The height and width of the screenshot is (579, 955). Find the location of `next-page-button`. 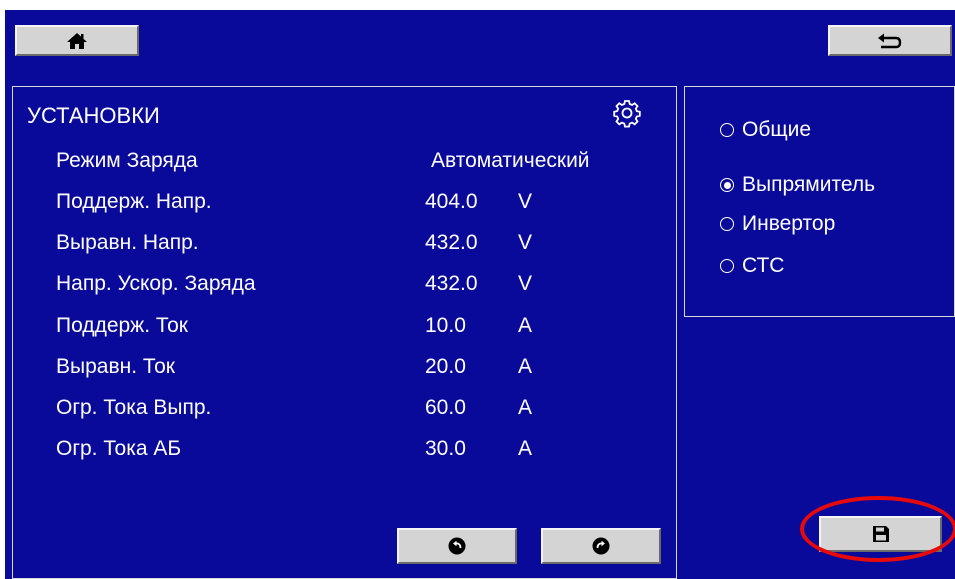

next-page-button is located at coordinates (601, 546).